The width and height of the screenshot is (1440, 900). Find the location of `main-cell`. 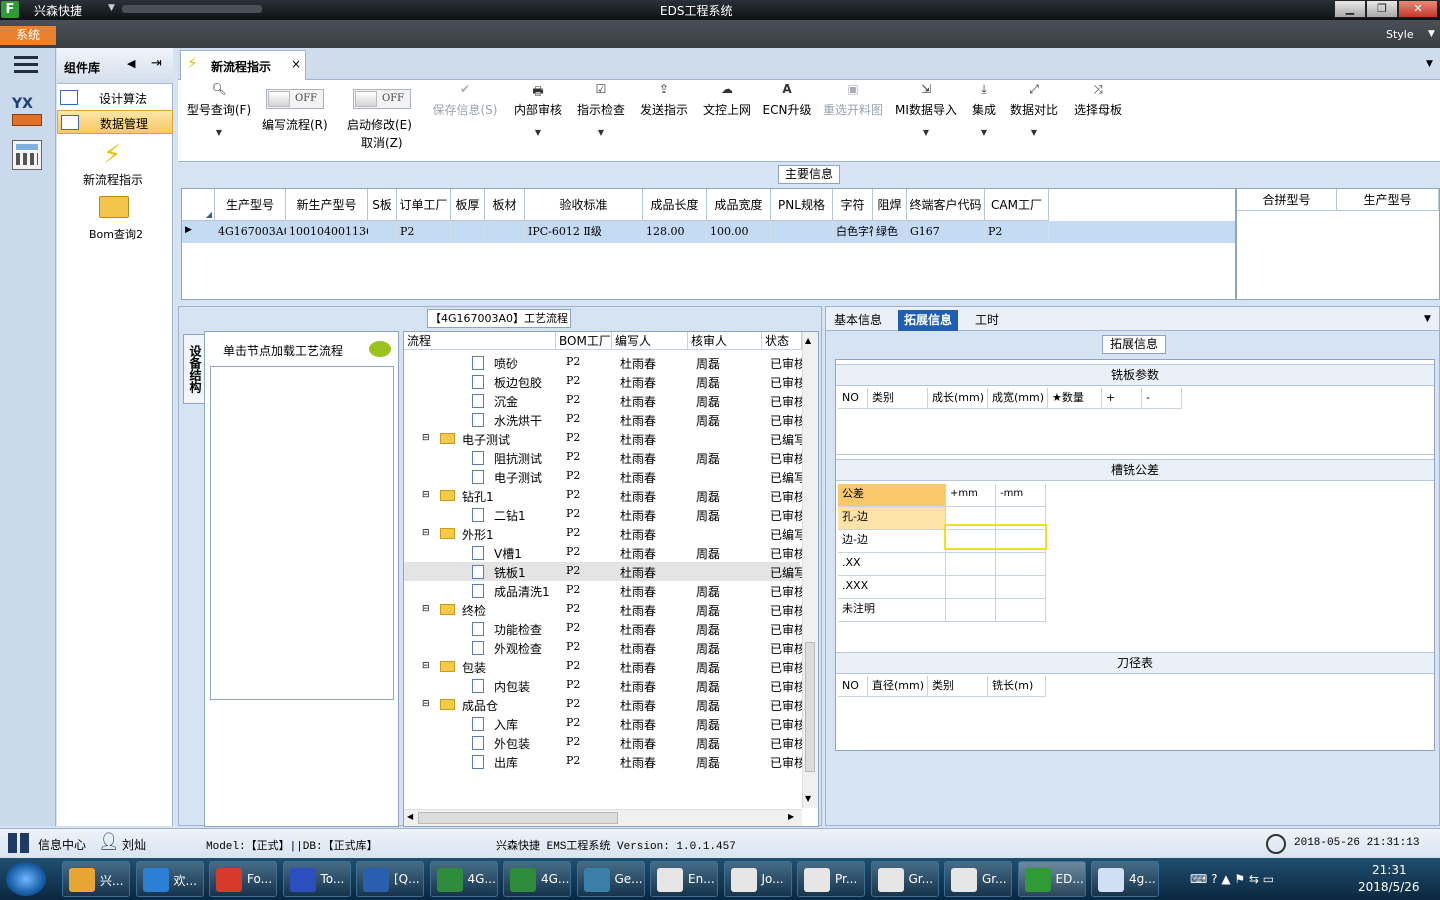

main-cell is located at coordinates (505, 232).